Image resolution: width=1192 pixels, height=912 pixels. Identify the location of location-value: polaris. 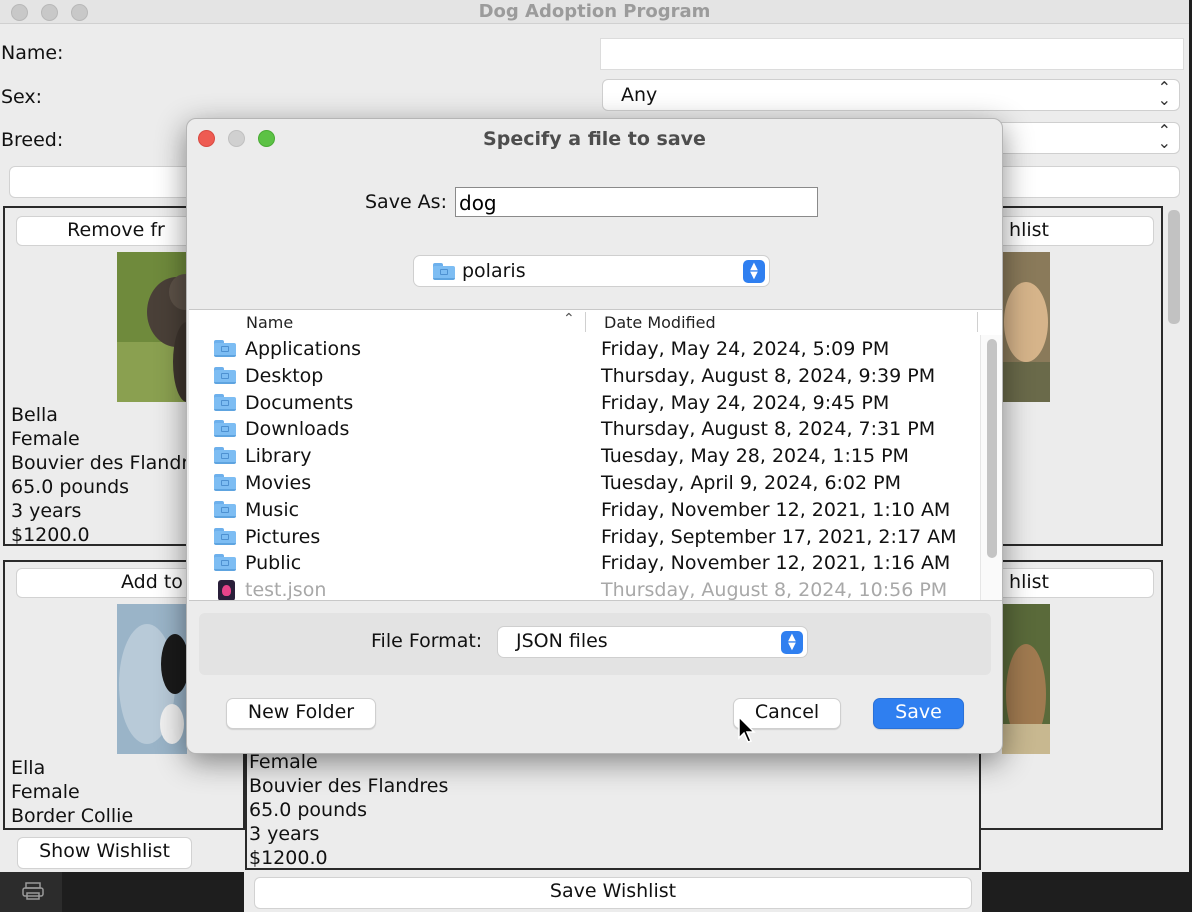
(494, 271).